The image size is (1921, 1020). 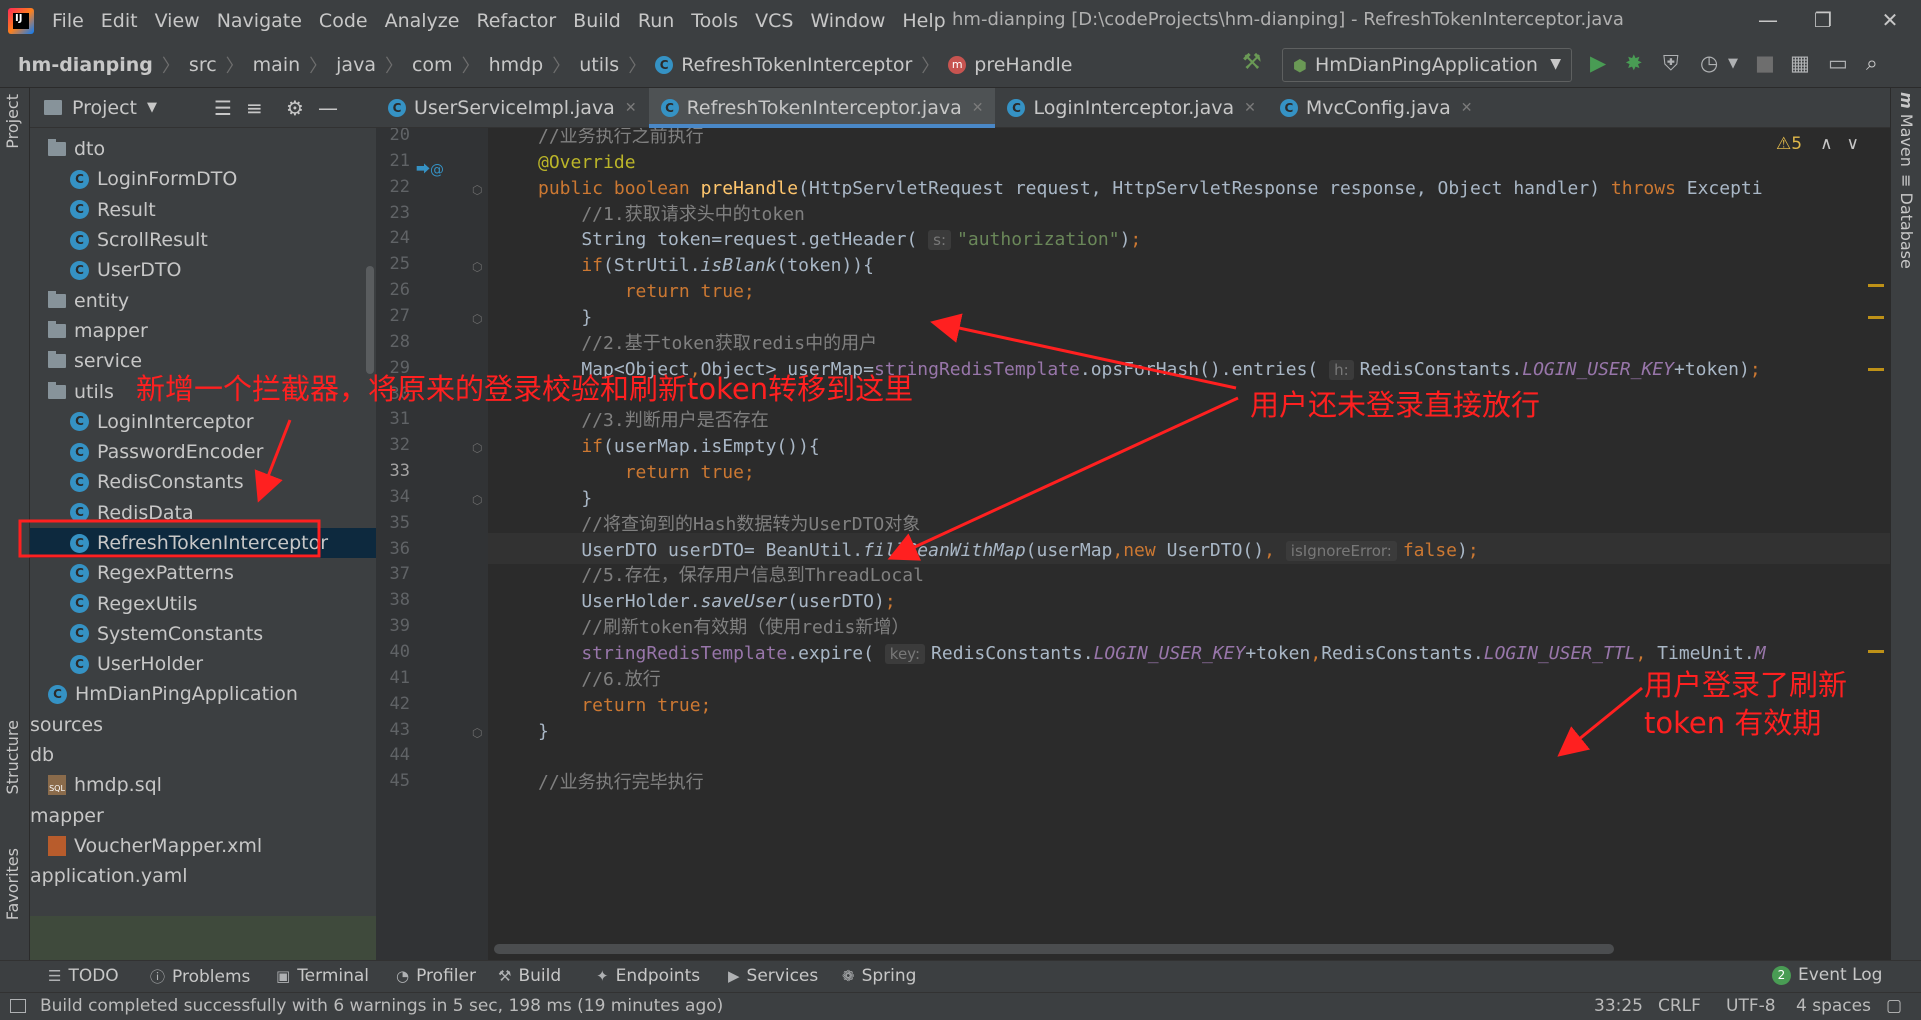 I want to click on editor-horizontal-scrollbar, so click(x=1054, y=949).